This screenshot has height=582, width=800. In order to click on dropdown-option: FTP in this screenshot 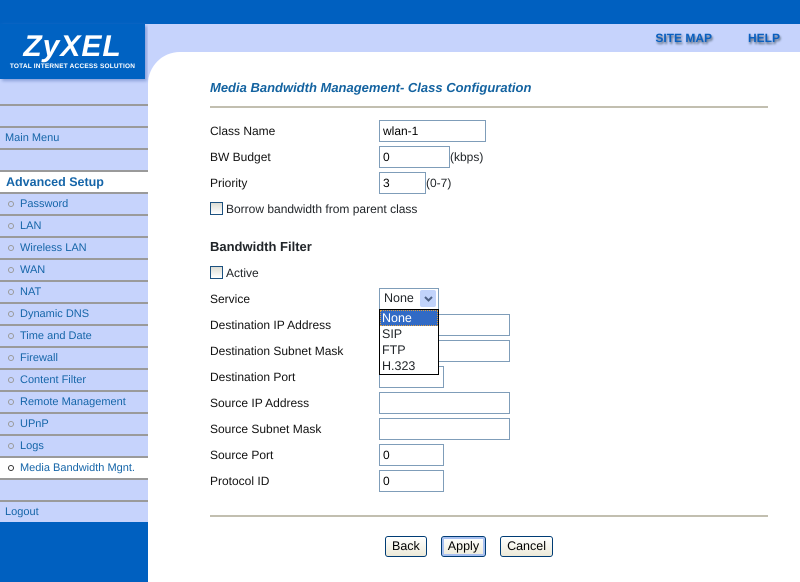, I will do `click(409, 350)`.